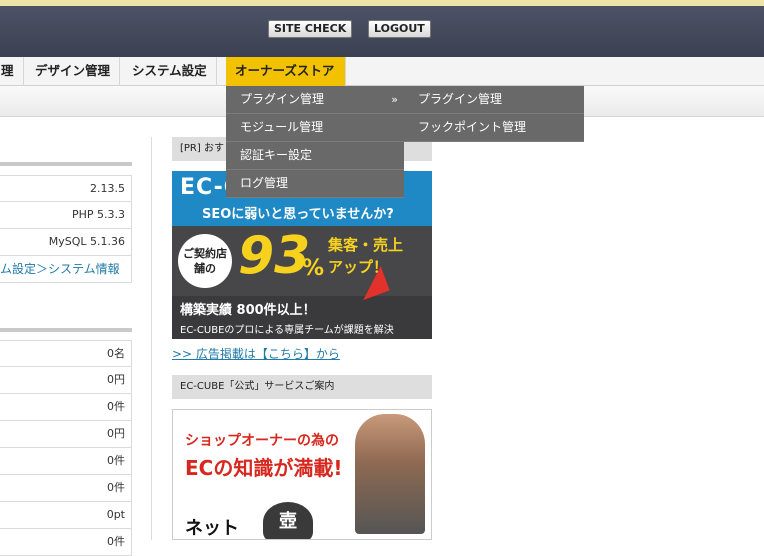 This screenshot has height=556, width=764. What do you see at coordinates (274, 256) in the screenshot?
I see `banner-figure: 93` at bounding box center [274, 256].